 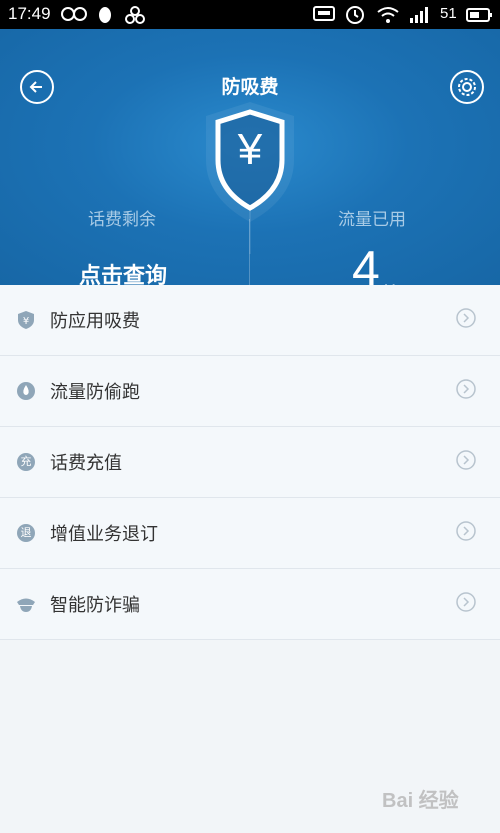 I want to click on menu-item-fraud-protection: 智能防诈骗, so click(x=250, y=604).